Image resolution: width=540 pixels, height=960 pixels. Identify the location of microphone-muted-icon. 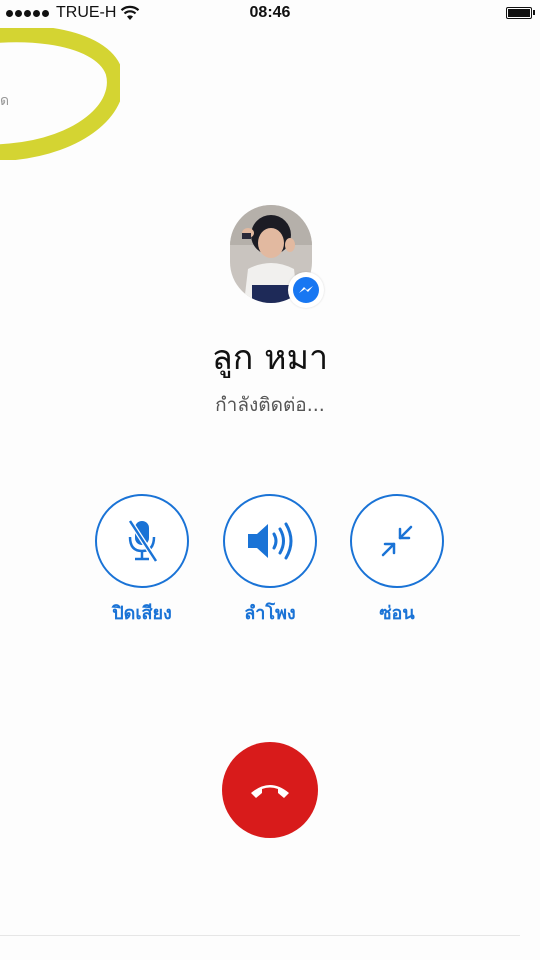
(143, 541).